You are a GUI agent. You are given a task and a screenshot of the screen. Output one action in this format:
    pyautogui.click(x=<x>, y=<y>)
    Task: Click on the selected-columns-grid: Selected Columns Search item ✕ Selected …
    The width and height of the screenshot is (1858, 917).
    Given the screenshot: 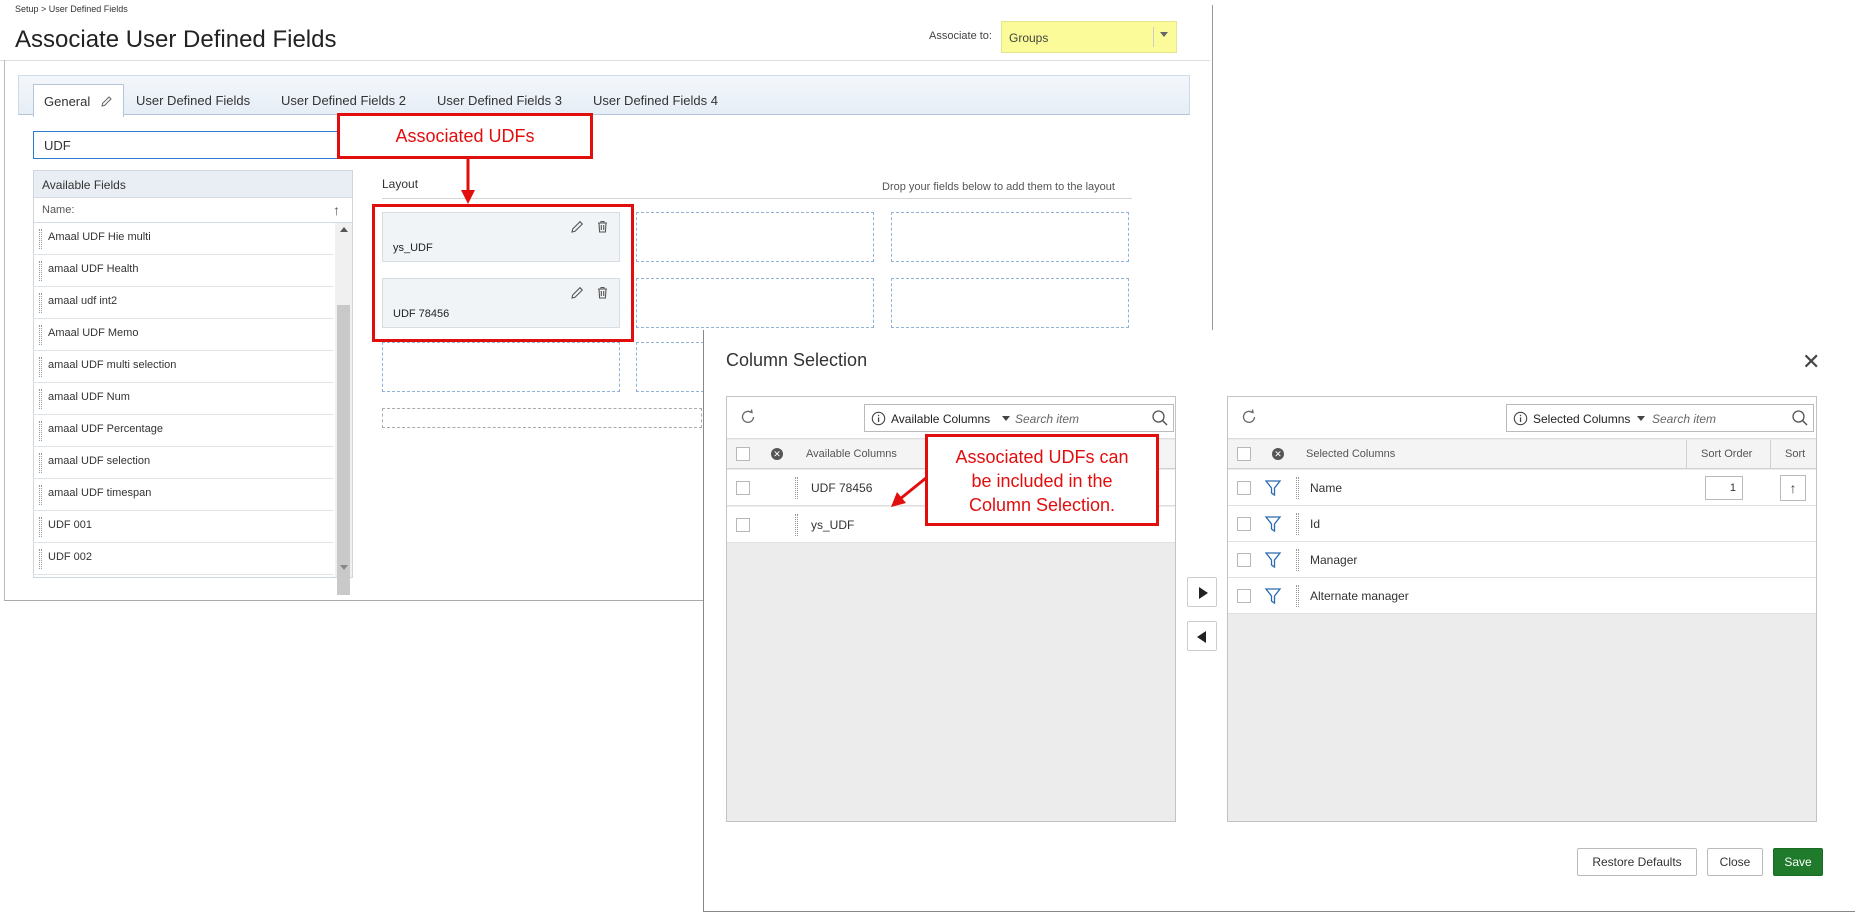 What is the action you would take?
    pyautogui.click(x=1522, y=609)
    